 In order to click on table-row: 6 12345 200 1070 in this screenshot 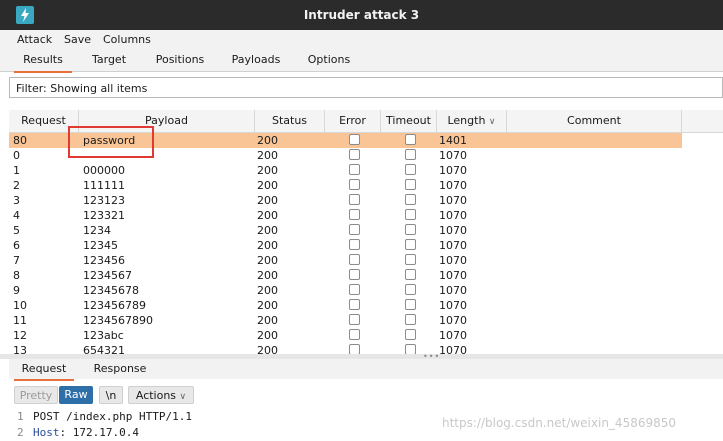, I will do `click(345, 245)`.